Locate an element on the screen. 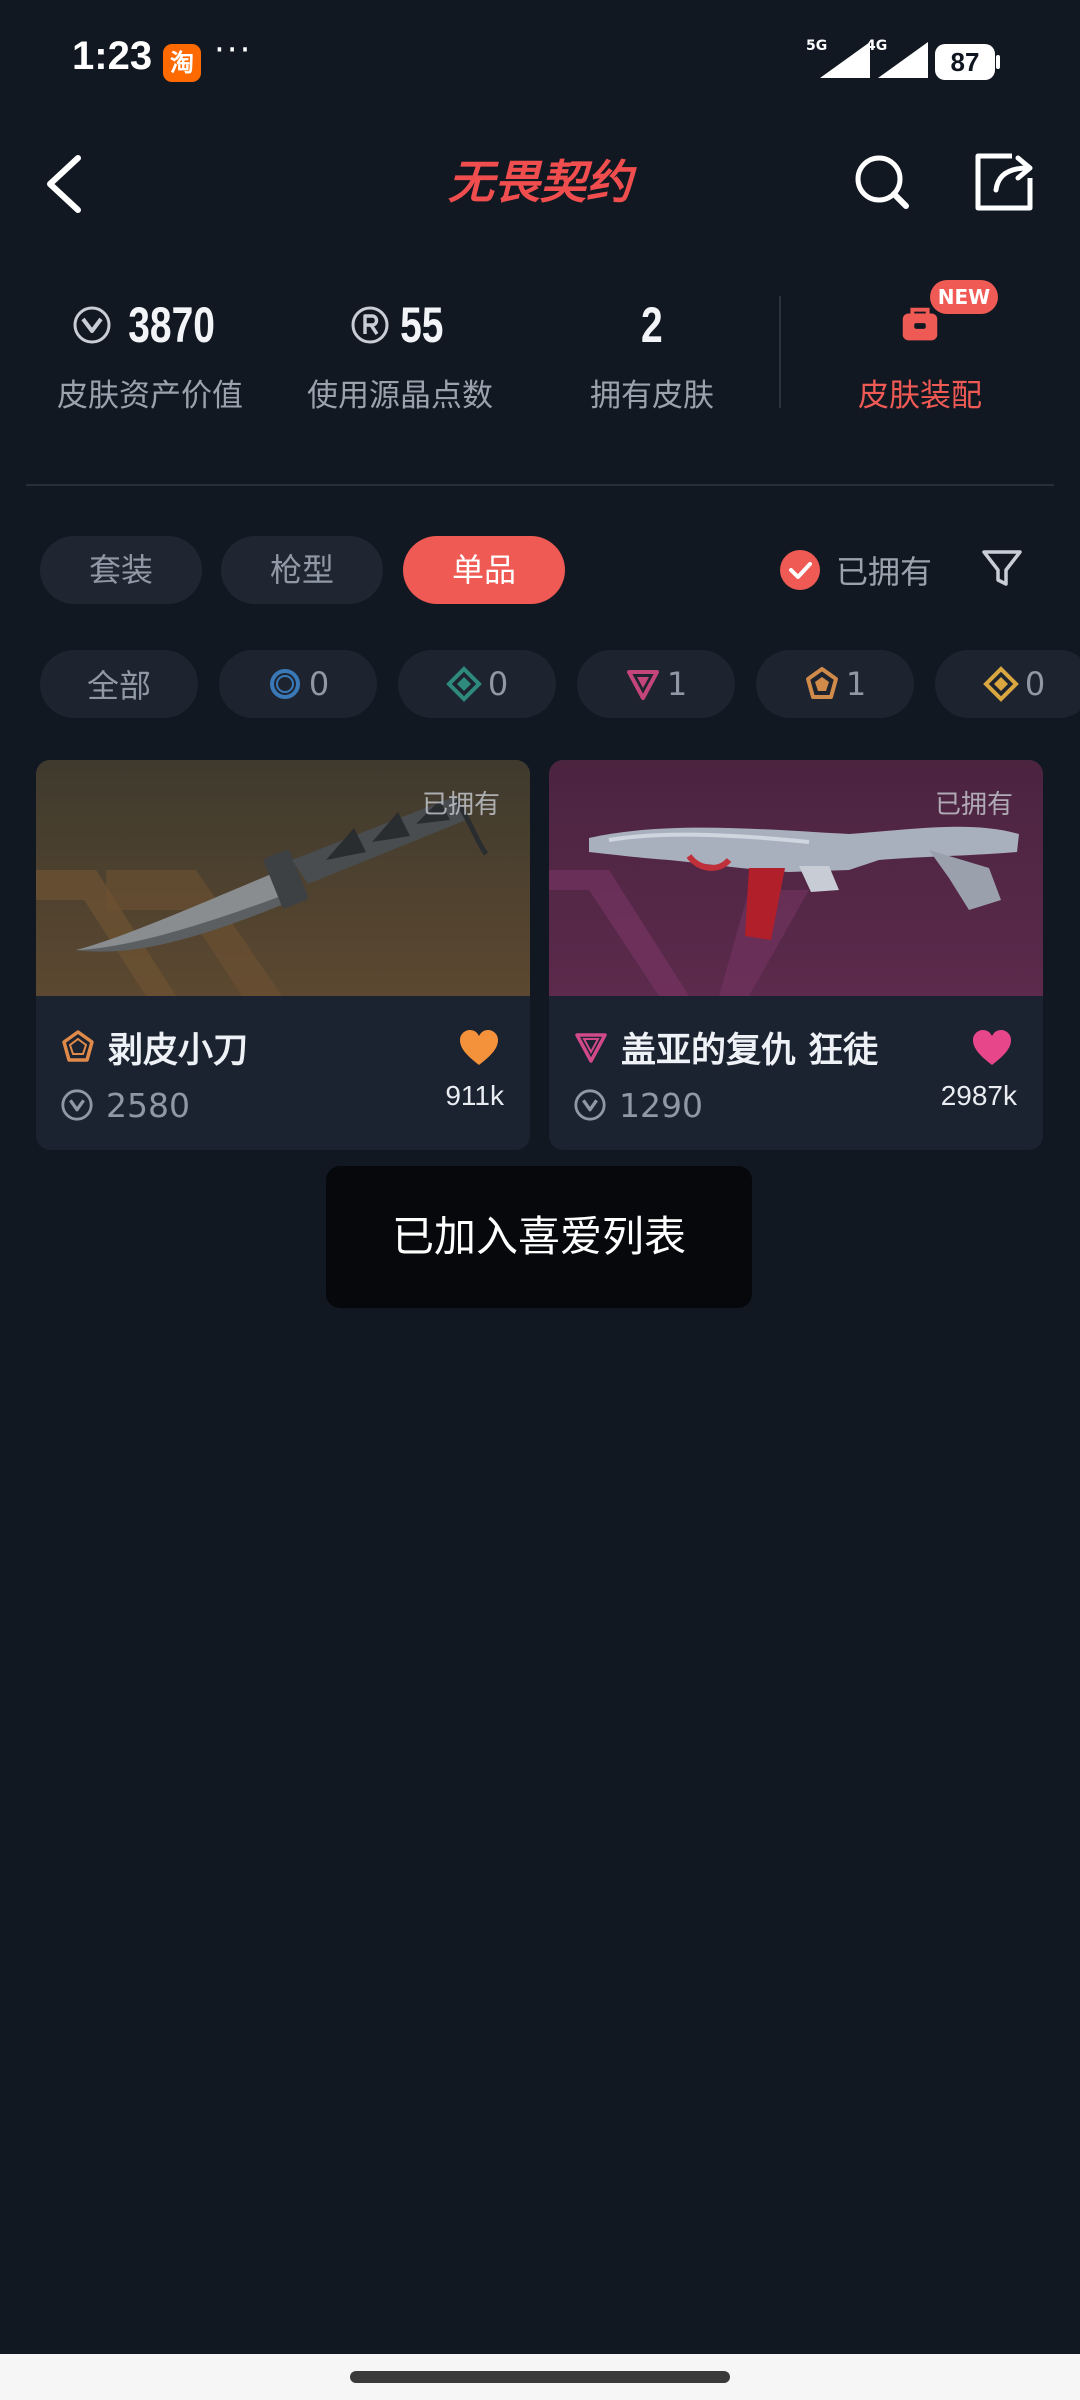 This screenshot has width=1080, height=2400. rarity-filter-exclusive: 1 is located at coordinates (835, 684).